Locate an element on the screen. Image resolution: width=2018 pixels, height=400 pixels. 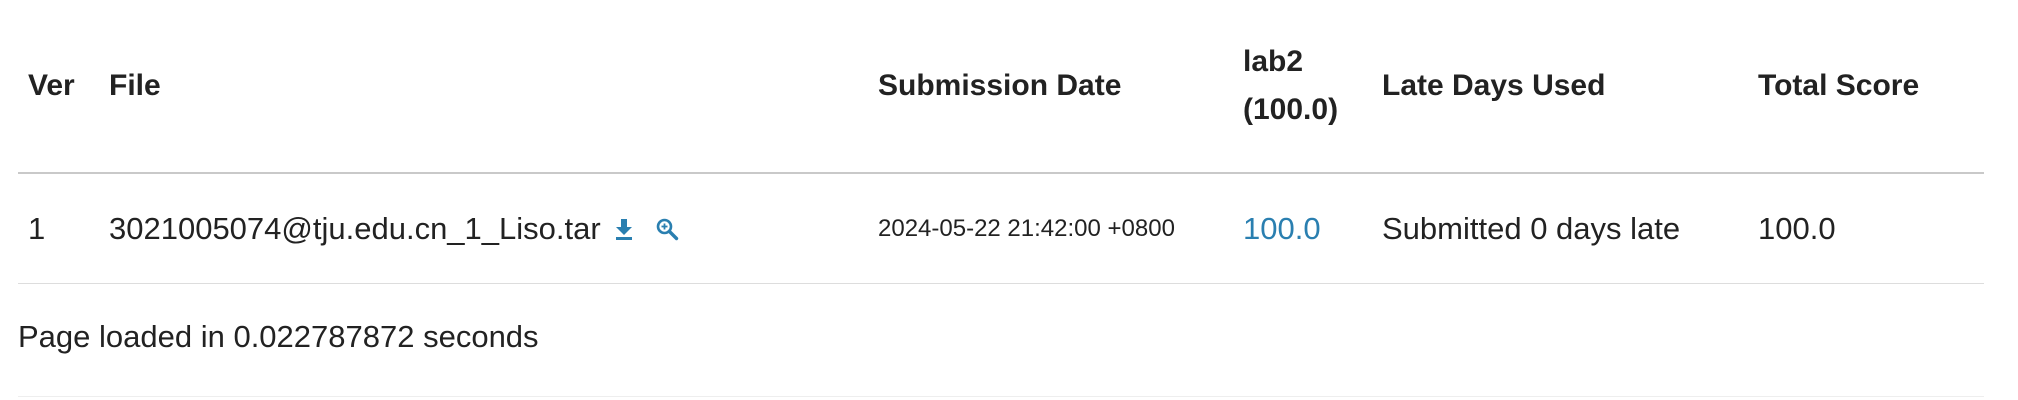
file-name: 3021005074@tju.edu.cn_1_Liso.tar is located at coordinates (355, 228).